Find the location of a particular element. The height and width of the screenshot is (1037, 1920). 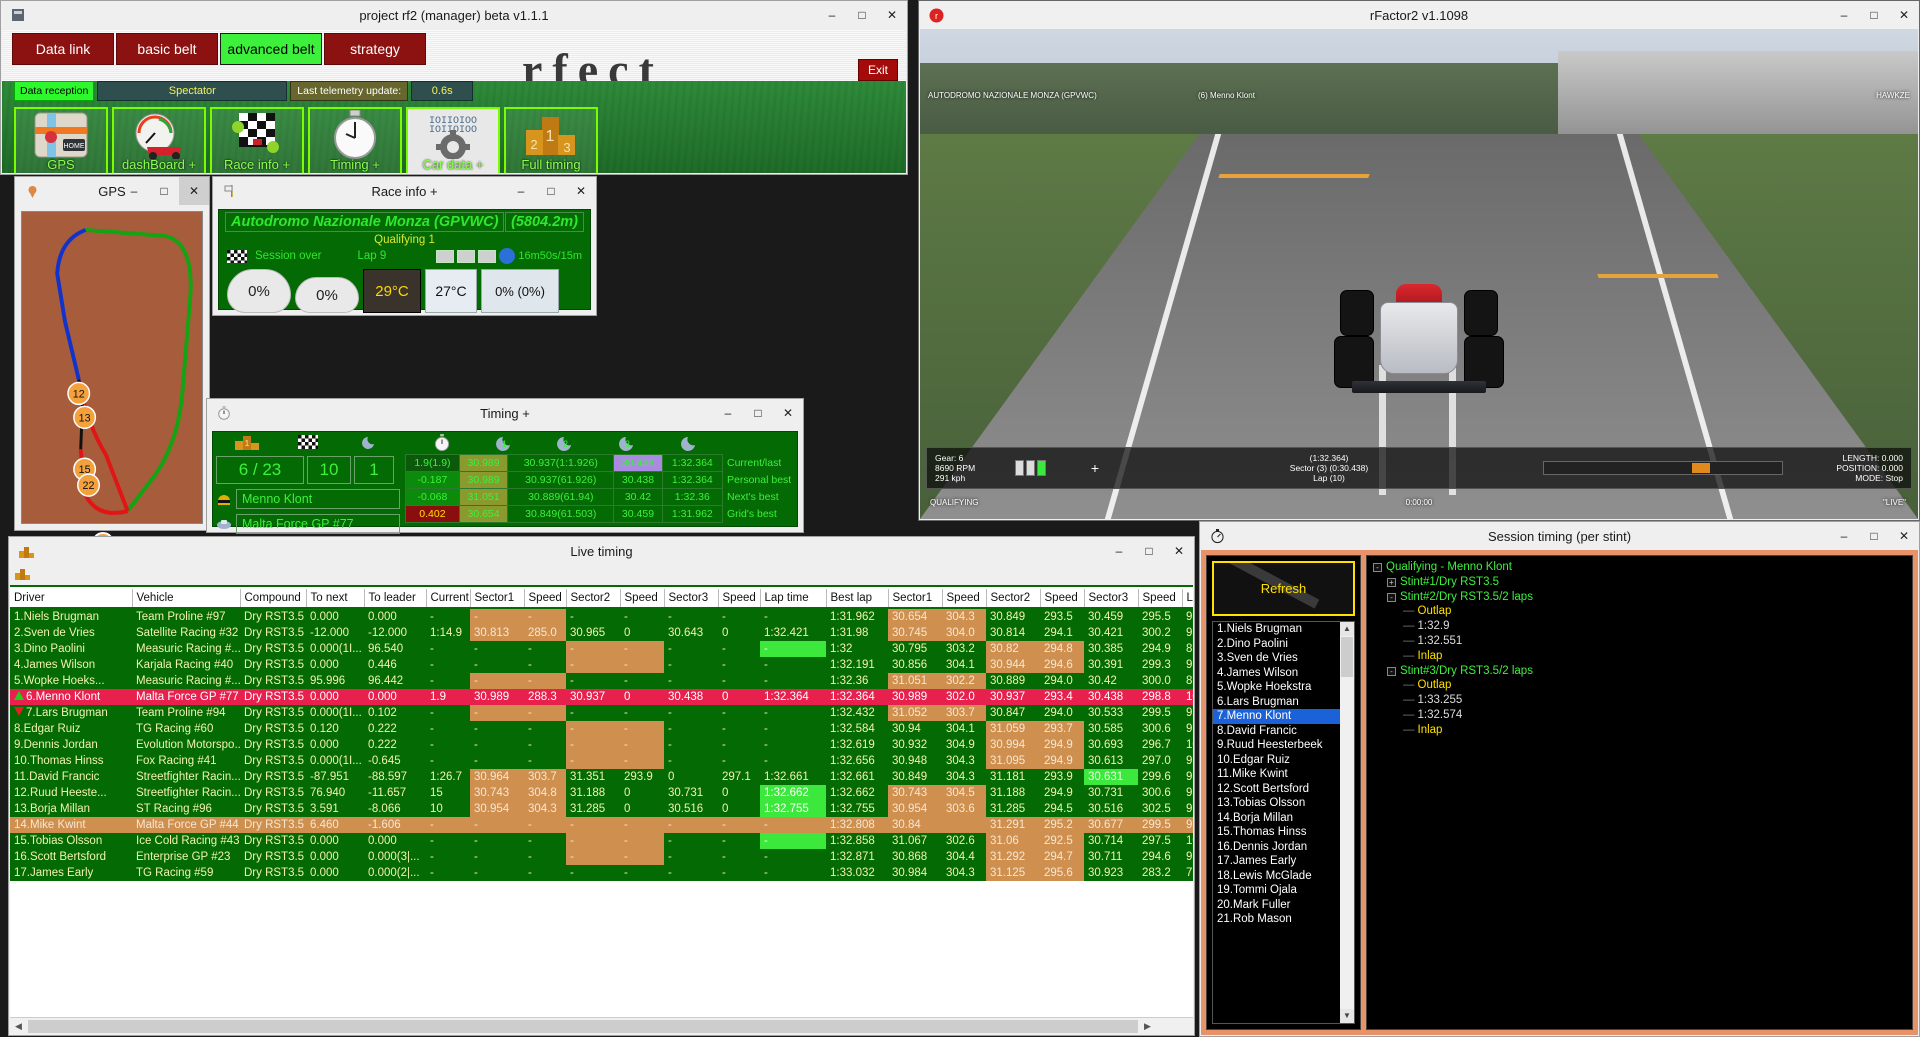

session-driver-item-15: 16.Dennis Jordan is located at coordinates (1283, 847).